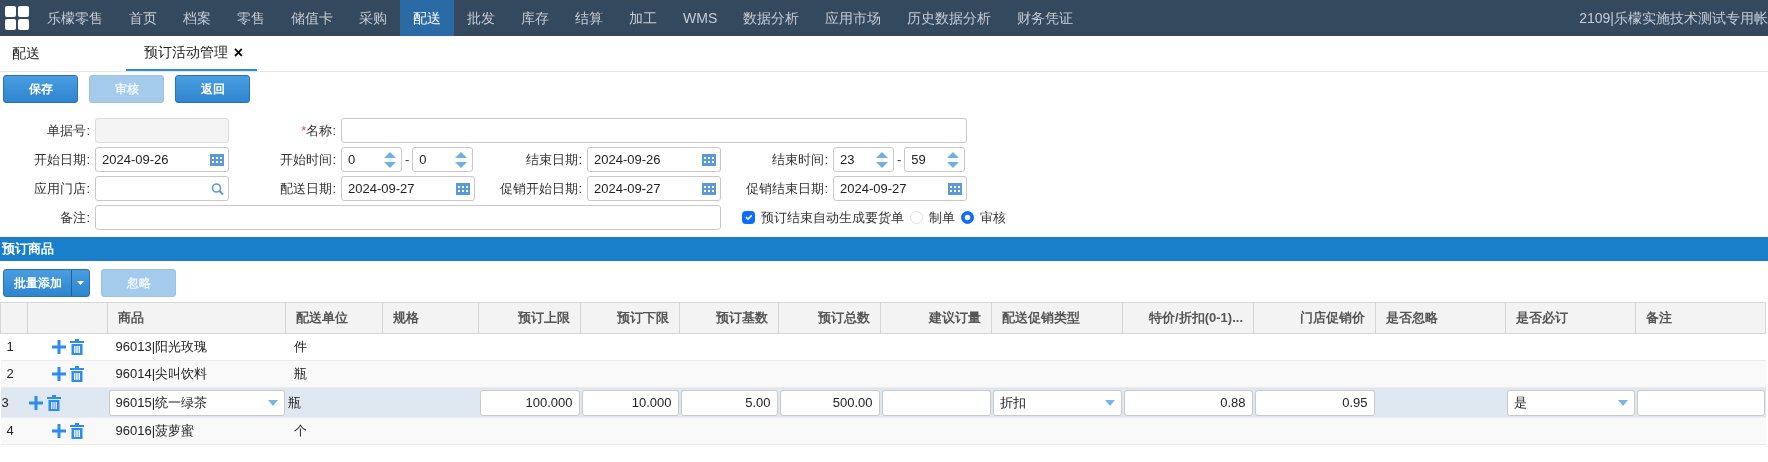 Image resolution: width=1768 pixels, height=462 pixels. What do you see at coordinates (63, 53) in the screenshot?
I see `tab: 配送` at bounding box center [63, 53].